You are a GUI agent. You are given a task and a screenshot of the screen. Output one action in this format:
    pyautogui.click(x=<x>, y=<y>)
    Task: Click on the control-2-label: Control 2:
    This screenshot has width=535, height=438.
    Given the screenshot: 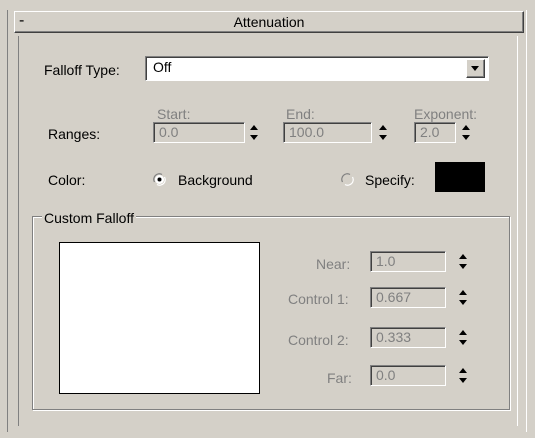 What is the action you would take?
    pyautogui.click(x=318, y=340)
    